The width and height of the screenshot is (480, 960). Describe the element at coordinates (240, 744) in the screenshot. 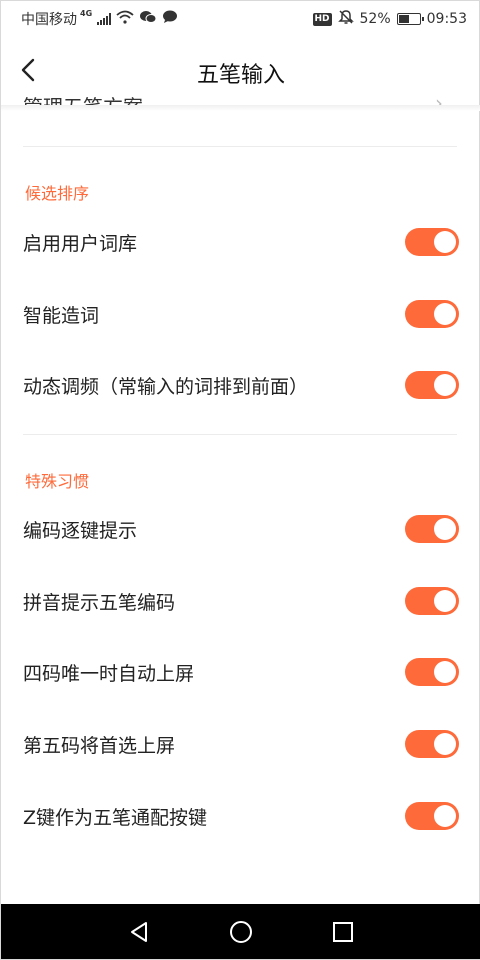

I see `setting-row-fifth-code: 第五码将首选上屏` at that location.